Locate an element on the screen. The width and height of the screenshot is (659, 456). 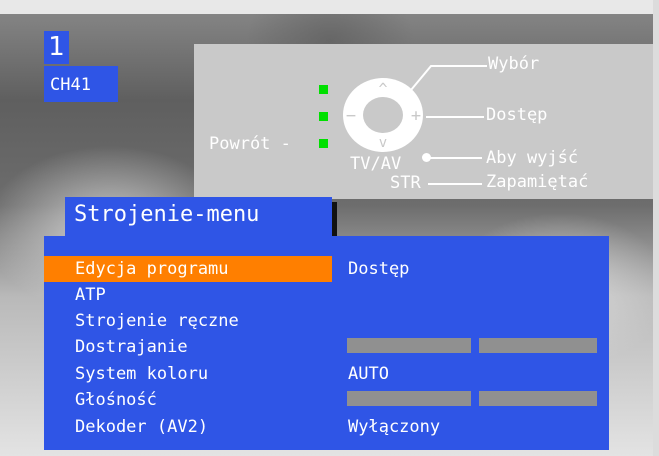
menu-value-dekoder-av2: Wyłączony is located at coordinates (394, 427).